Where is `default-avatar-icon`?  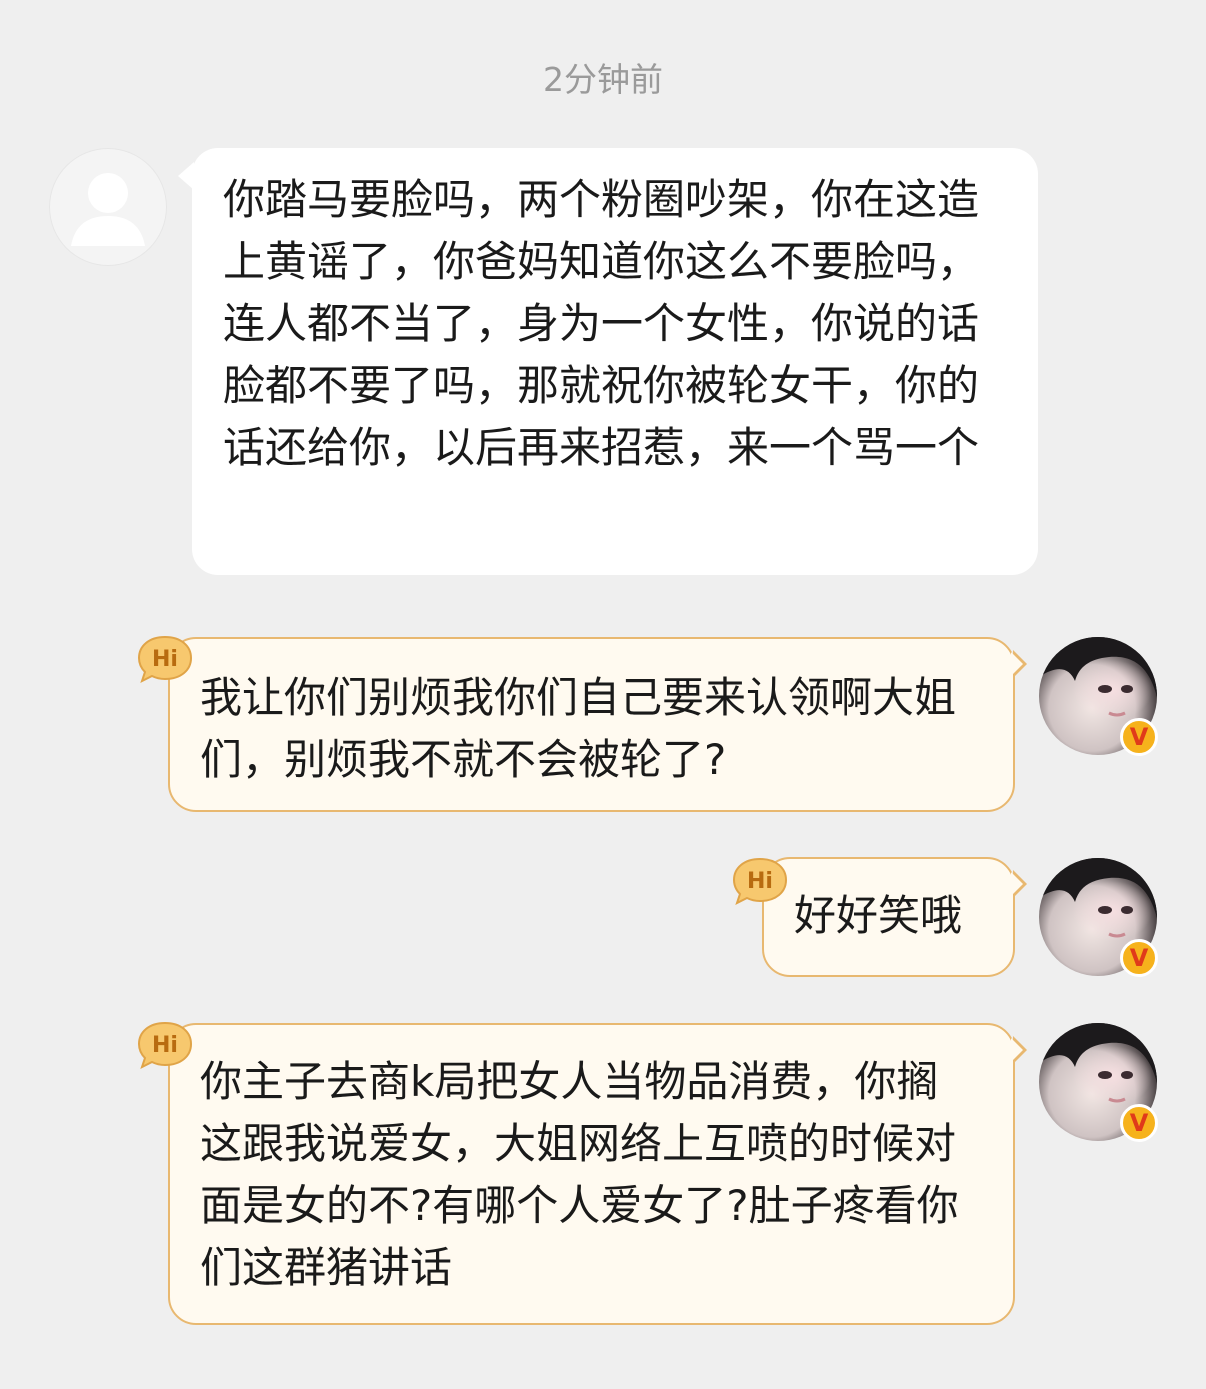
default-avatar-icon is located at coordinates (108, 209).